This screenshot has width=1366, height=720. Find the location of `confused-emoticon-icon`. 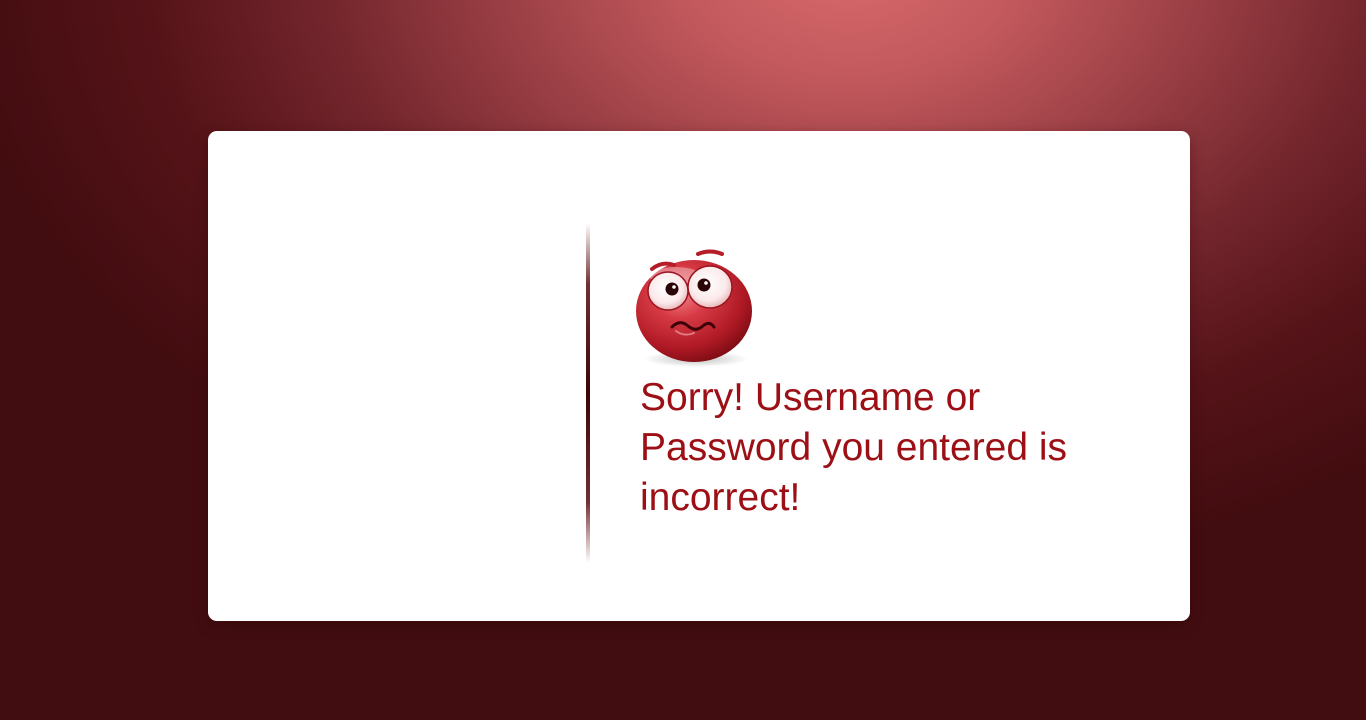

confused-emoticon-icon is located at coordinates (698, 306).